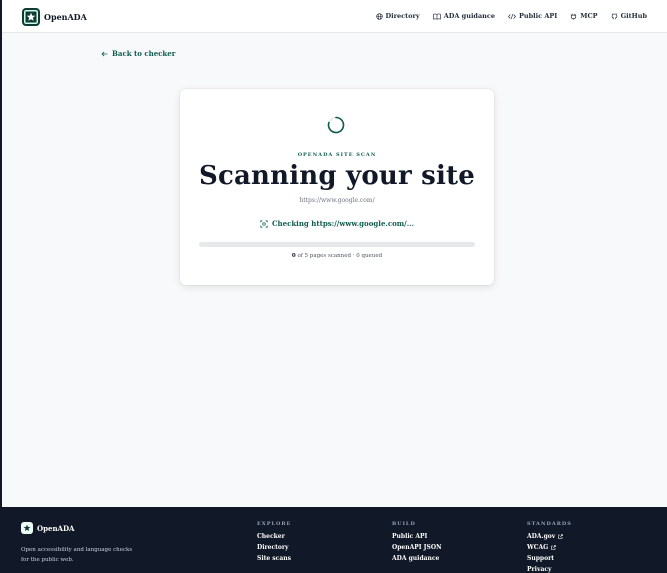 The height and width of the screenshot is (573, 667). Describe the element at coordinates (404, 524) in the screenshot. I see `footer-heading-build: BUILD` at that location.